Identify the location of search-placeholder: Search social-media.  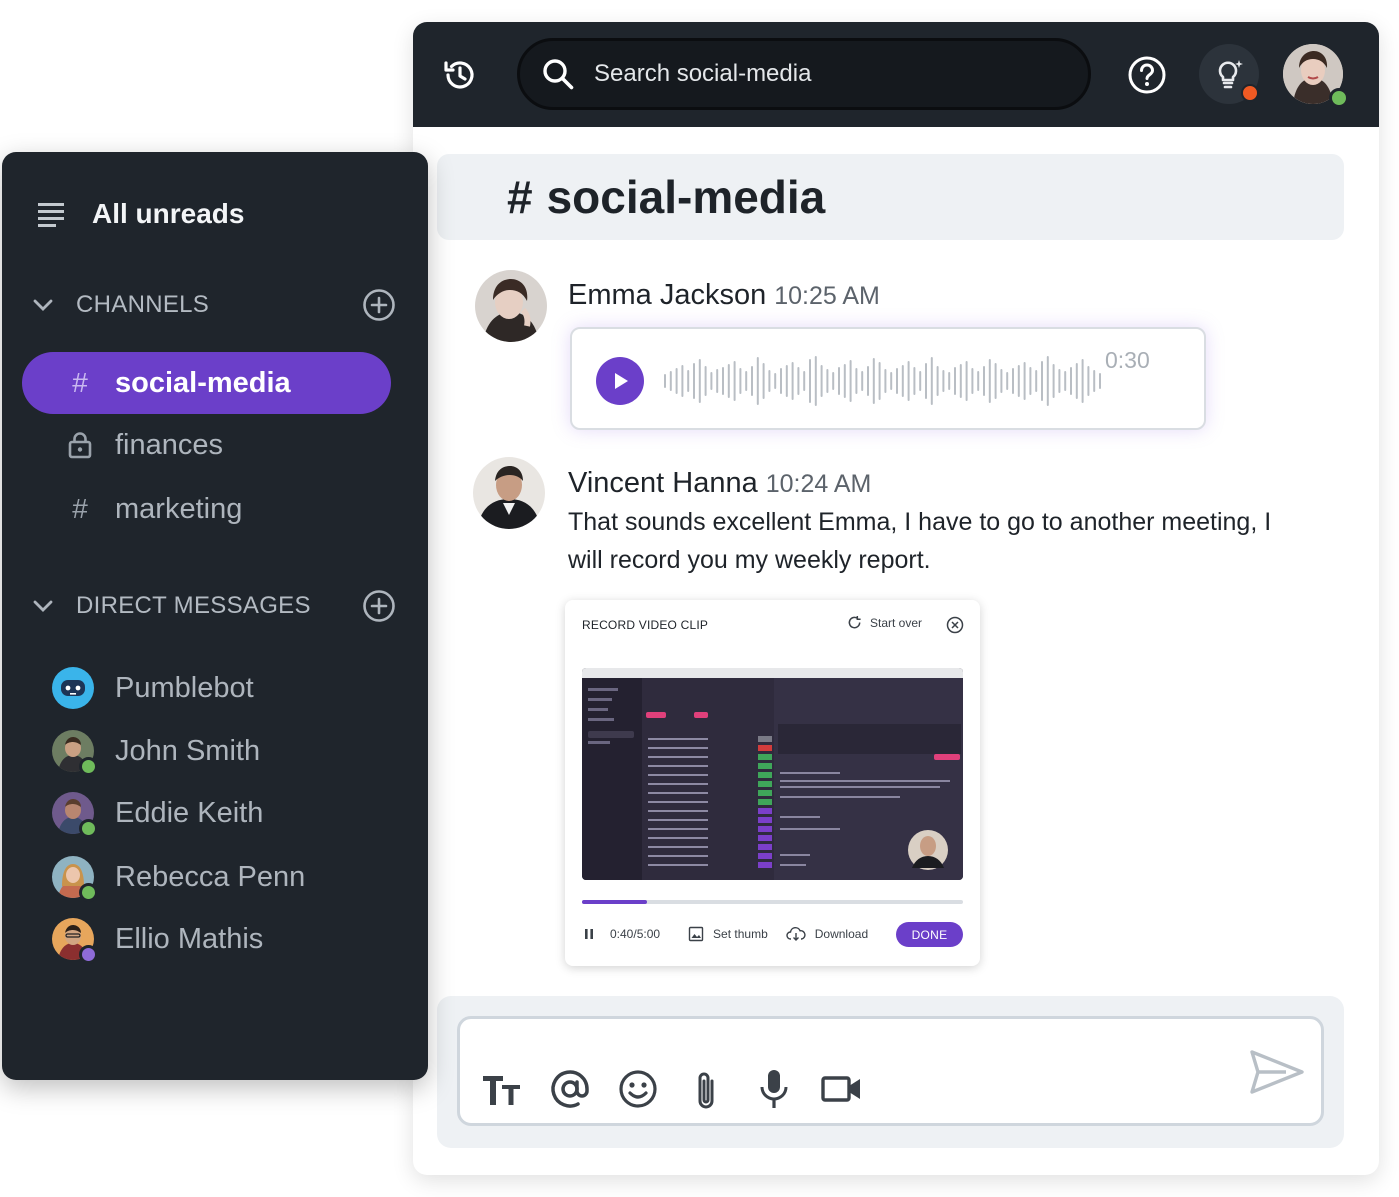
(703, 73).